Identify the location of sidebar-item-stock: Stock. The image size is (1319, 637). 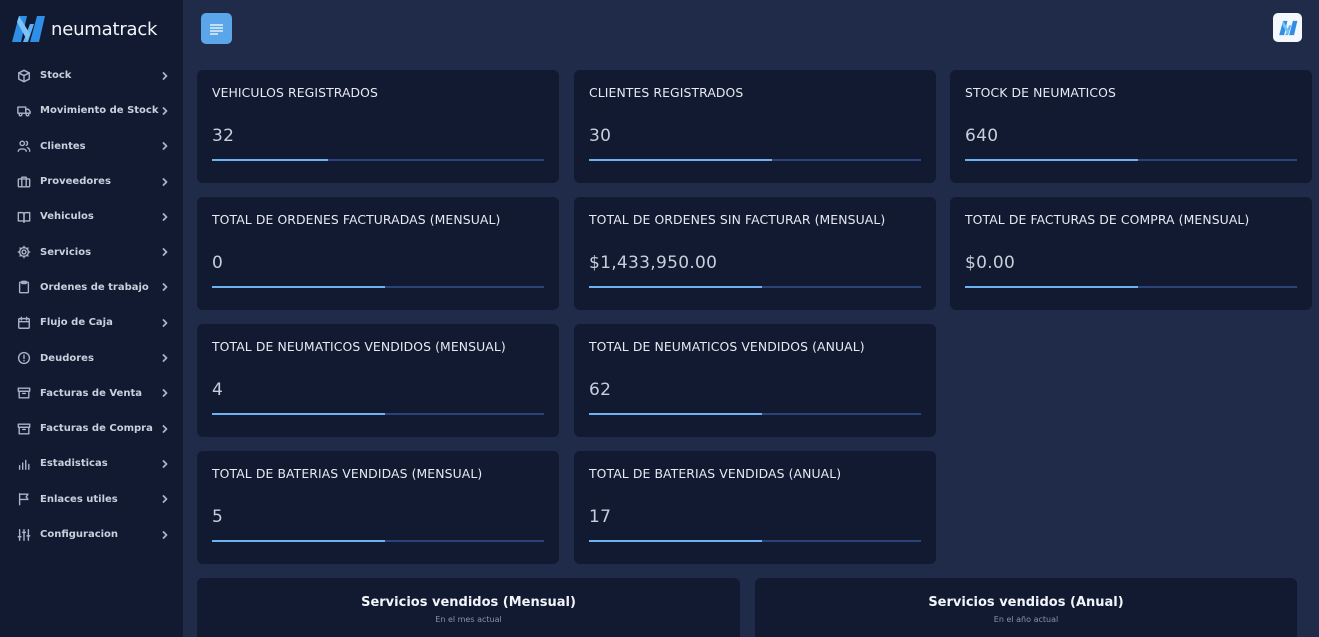
(91, 75).